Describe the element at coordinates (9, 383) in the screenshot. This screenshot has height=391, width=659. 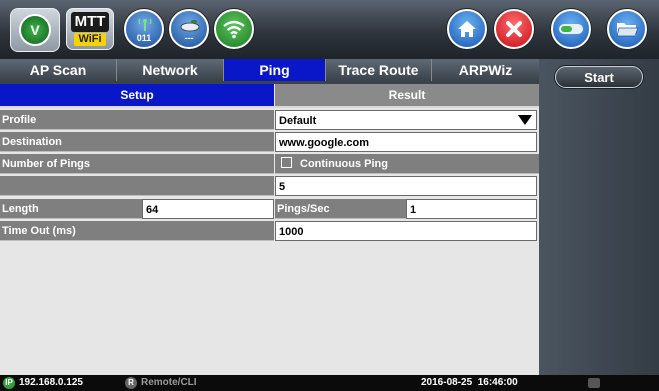
I see `ip-badge-icon: IP` at that location.